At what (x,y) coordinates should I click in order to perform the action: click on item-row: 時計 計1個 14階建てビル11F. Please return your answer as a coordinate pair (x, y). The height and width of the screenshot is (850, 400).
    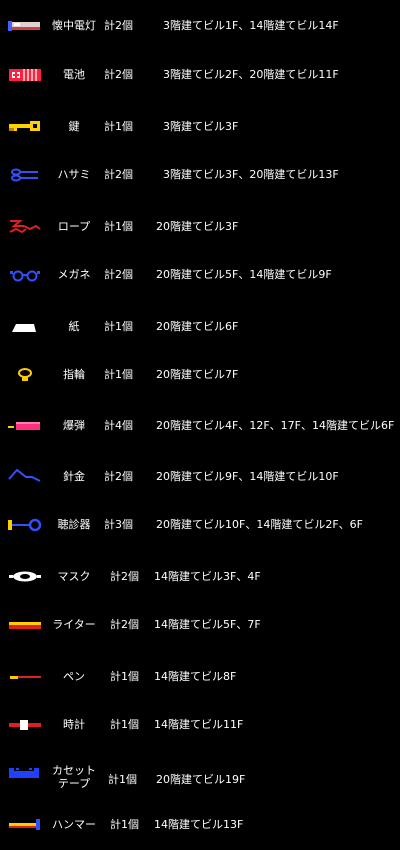
    Looking at the image, I should click on (200, 725).